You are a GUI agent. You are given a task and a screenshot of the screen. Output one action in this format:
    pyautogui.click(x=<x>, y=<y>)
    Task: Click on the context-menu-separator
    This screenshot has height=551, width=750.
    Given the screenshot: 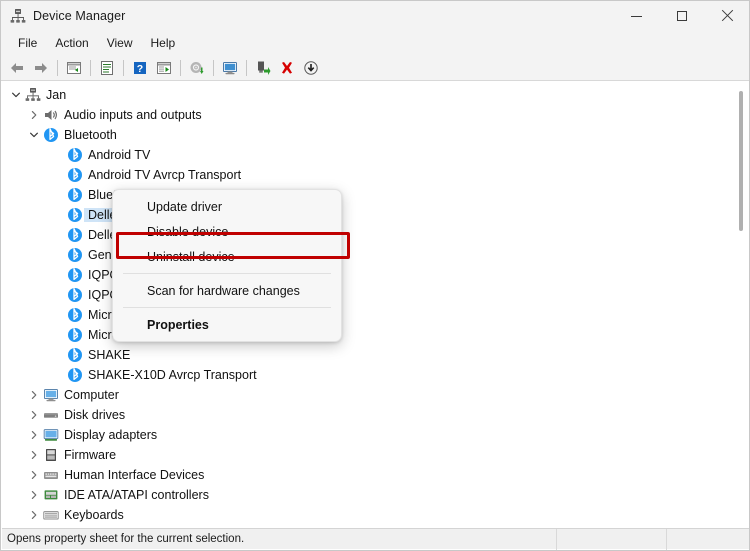 What is the action you would take?
    pyautogui.click(x=227, y=307)
    